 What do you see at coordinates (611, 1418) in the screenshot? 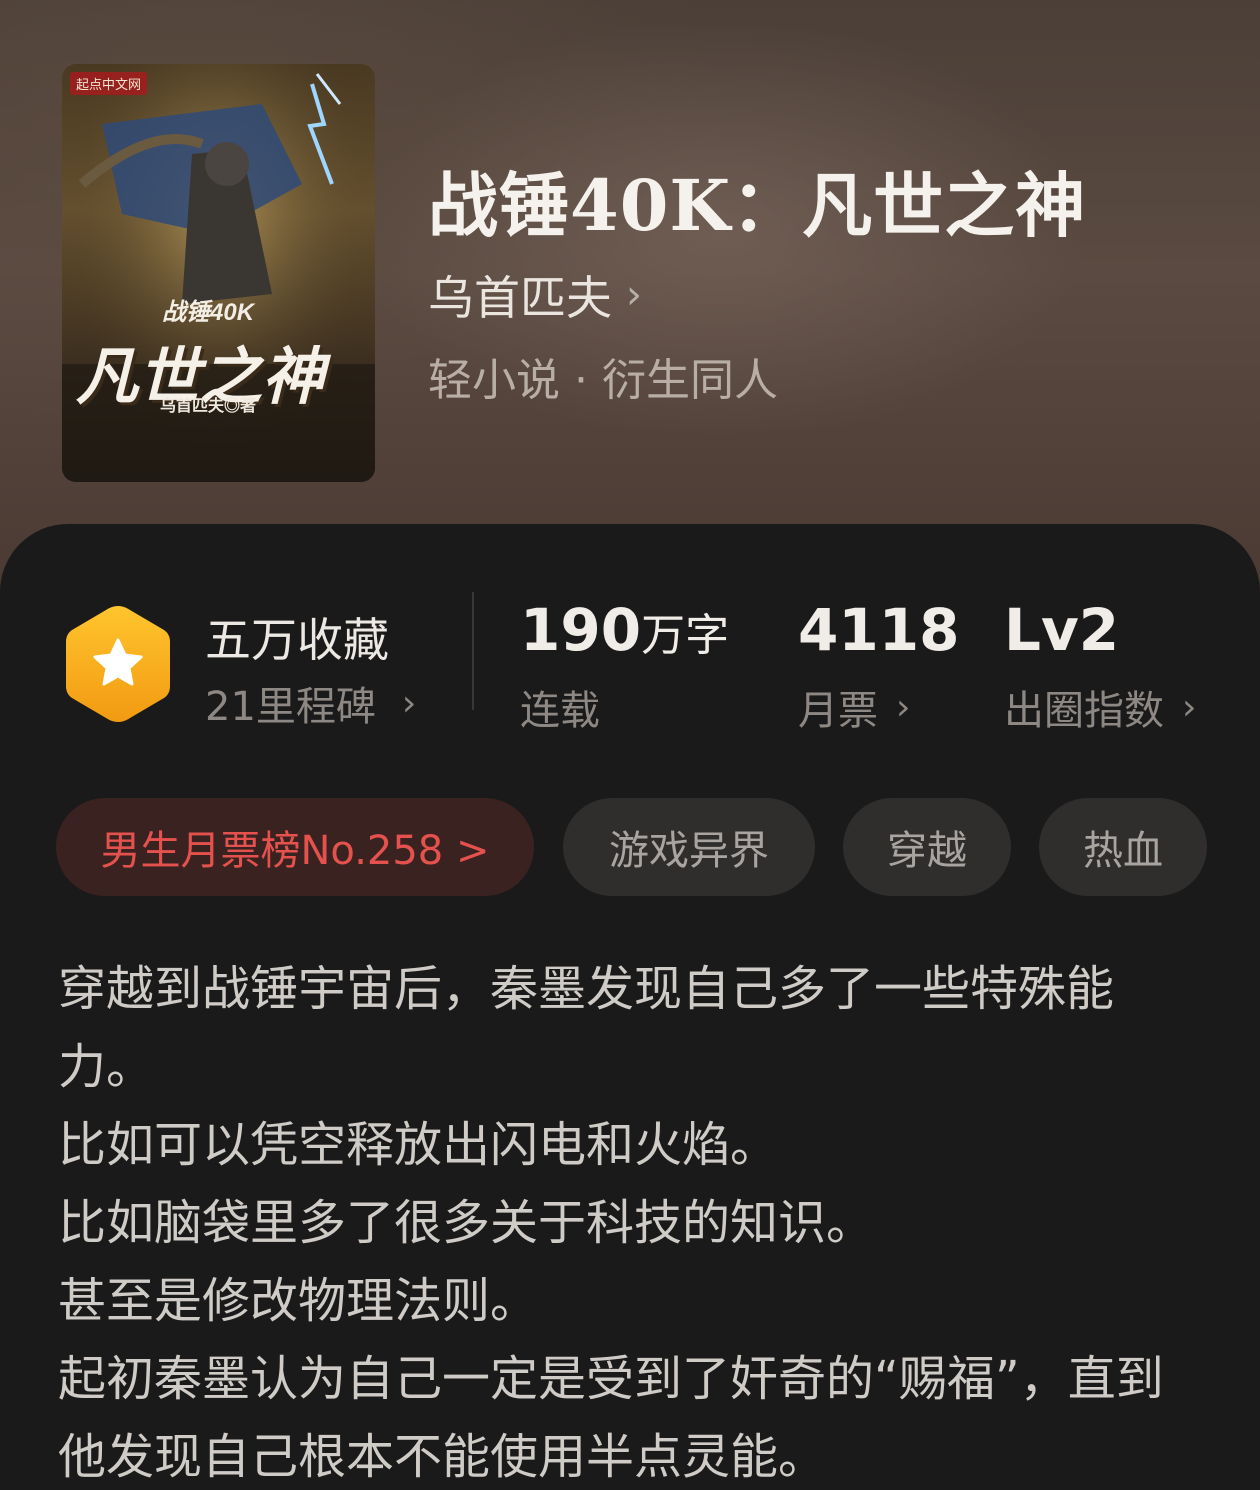
I see `description-line: 起初秦墨认为自己一定是受到了奸奇的“赐福”，直到他发现自己根本不能使用半点灵能。` at bounding box center [611, 1418].